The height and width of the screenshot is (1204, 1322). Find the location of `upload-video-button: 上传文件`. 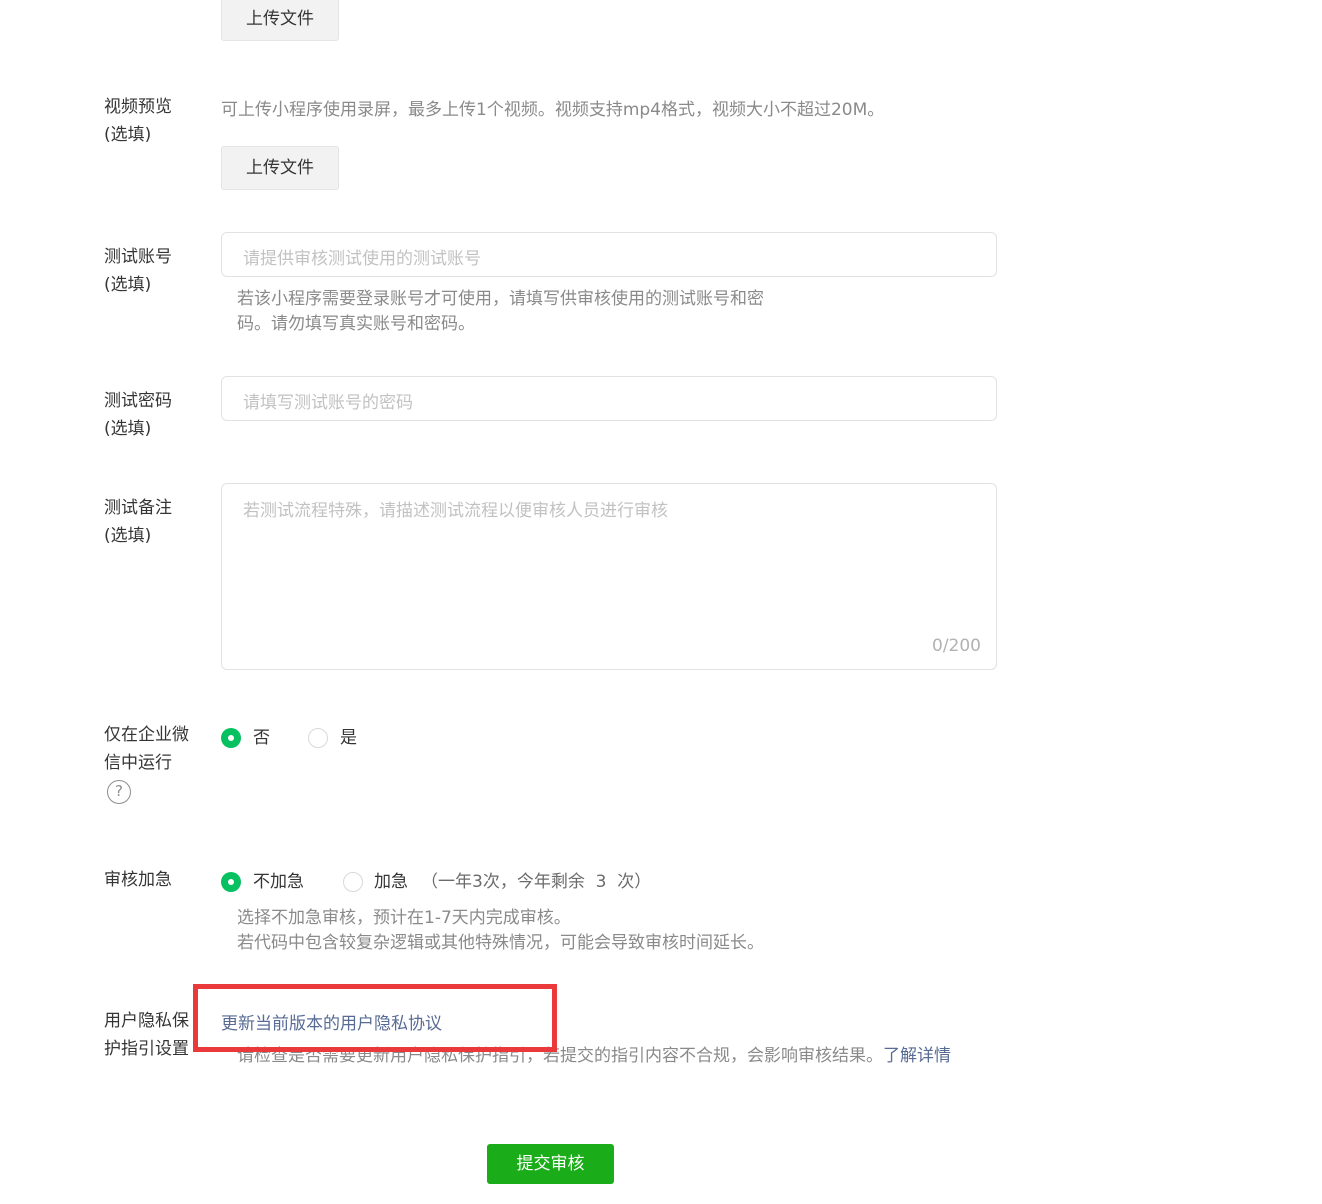

upload-video-button: 上传文件 is located at coordinates (280, 168).